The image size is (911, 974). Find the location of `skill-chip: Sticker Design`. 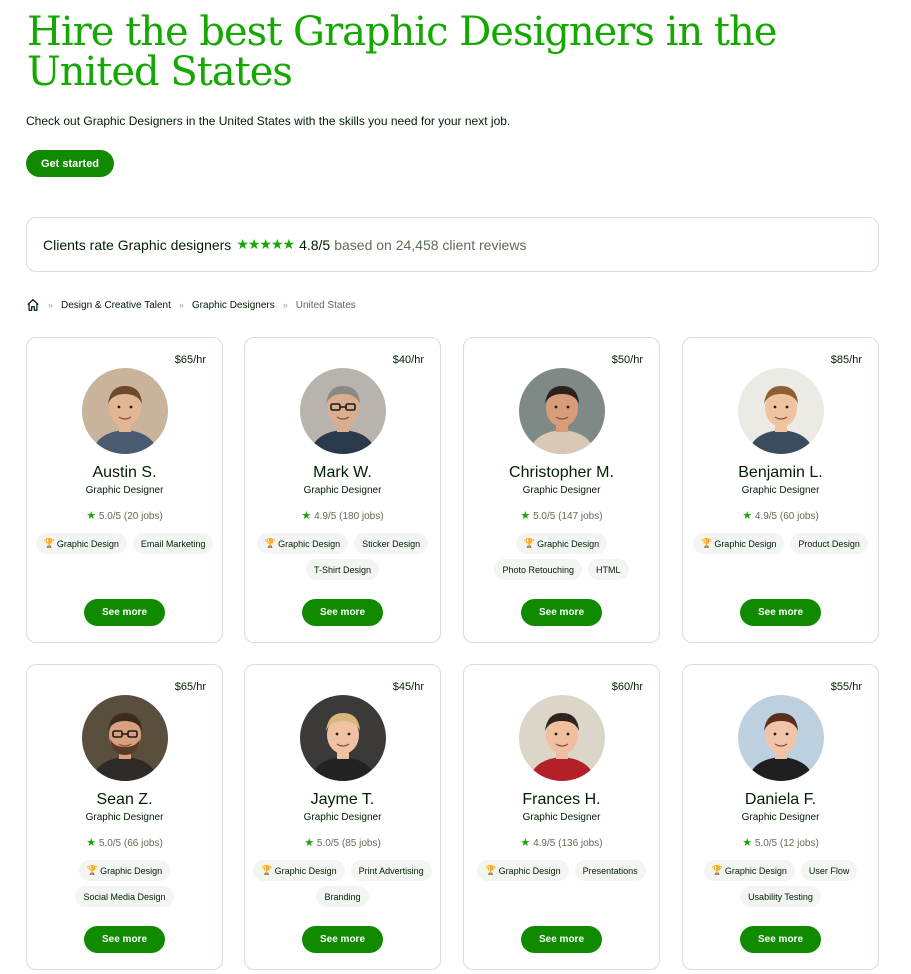

skill-chip: Sticker Design is located at coordinates (391, 543).